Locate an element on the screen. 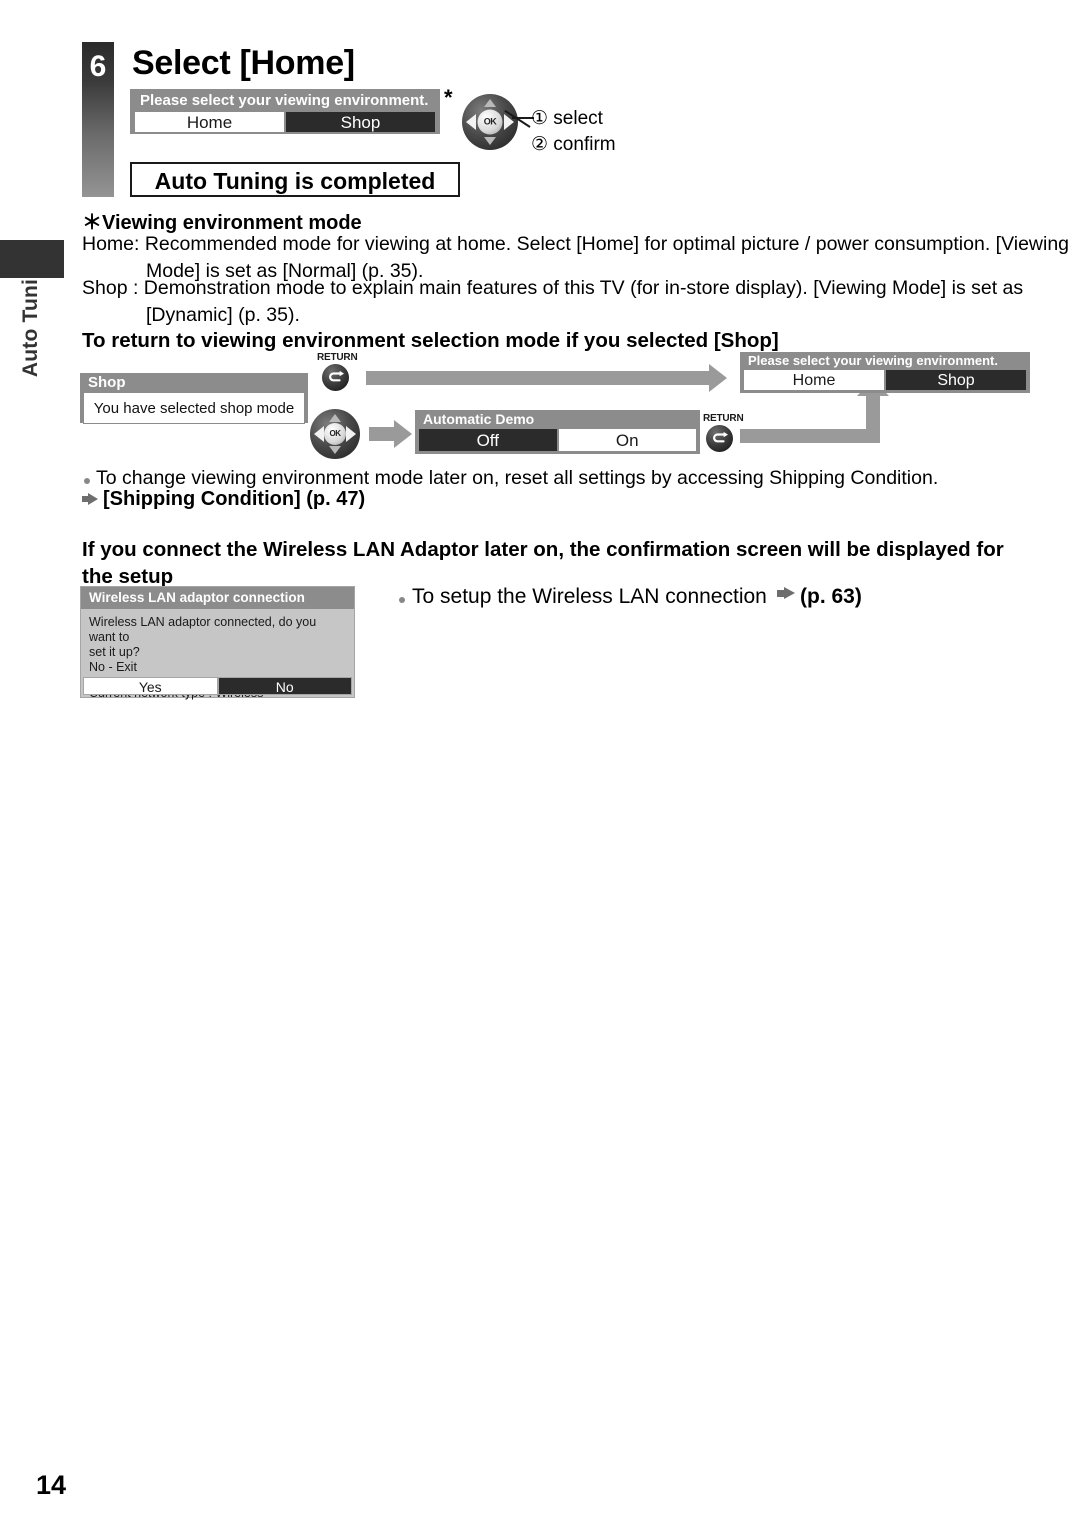 Image resolution: width=1080 pixels, height=1532 pixels. chapter-label: Auto Tuning is located at coordinates (30, 315).